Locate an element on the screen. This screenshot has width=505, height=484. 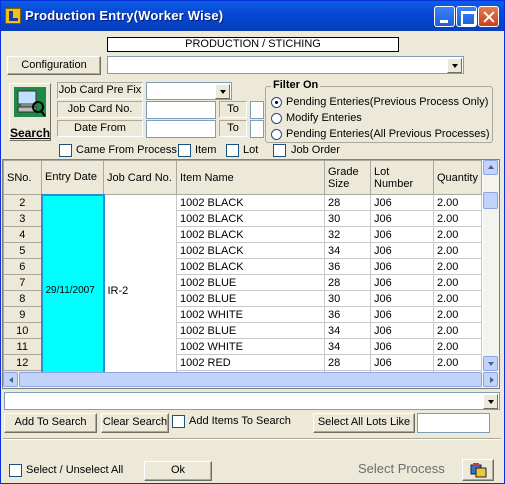
lot-checkbox is located at coordinates (232, 150).